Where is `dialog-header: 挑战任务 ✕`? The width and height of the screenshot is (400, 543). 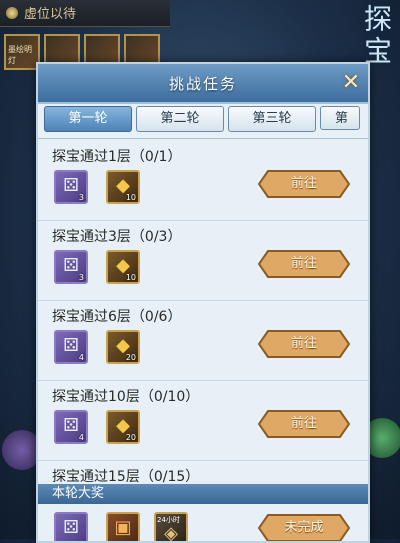 dialog-header: 挑战任务 ✕ is located at coordinates (203, 84).